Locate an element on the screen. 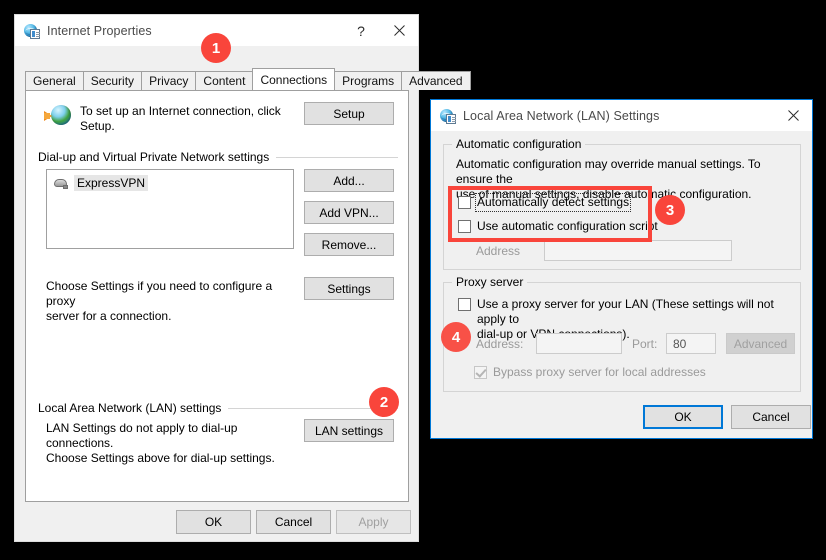  annotation-badge-3: 3 is located at coordinates (670, 210).